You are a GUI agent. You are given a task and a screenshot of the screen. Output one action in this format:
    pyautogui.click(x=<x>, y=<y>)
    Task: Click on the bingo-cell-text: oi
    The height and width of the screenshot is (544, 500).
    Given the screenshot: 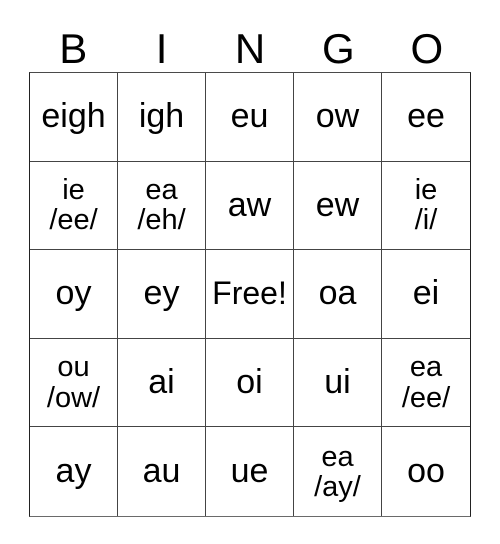 What is the action you would take?
    pyautogui.click(x=249, y=381)
    